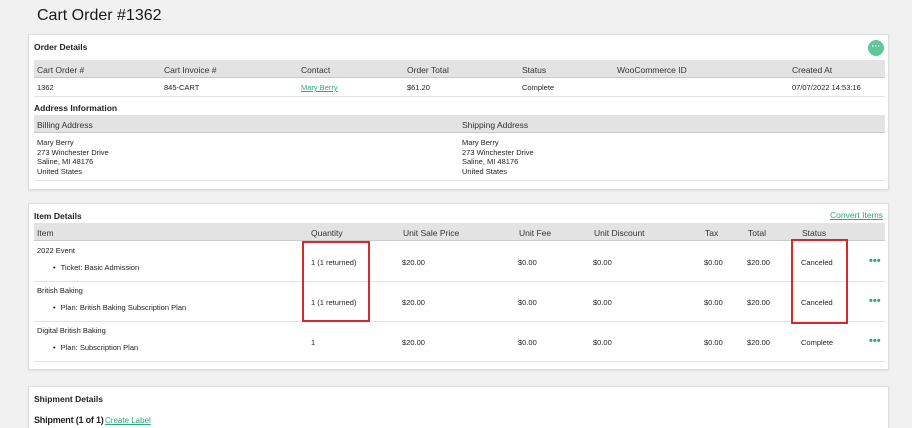  What do you see at coordinates (96, 347) in the screenshot?
I see `item-sub: Plan: Subscription Plan` at bounding box center [96, 347].